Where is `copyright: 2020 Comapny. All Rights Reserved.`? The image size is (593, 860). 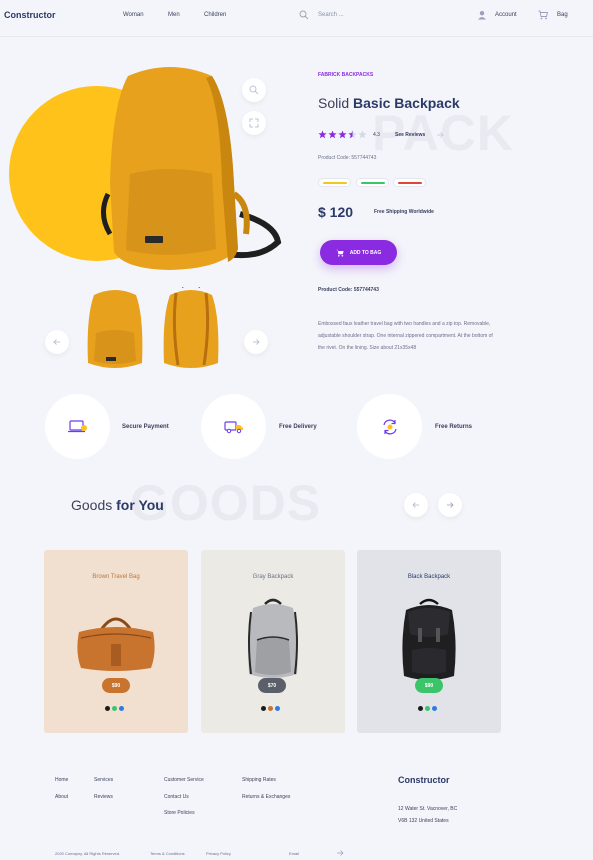
copyright: 2020 Comapny. All Rights Reserved. is located at coordinates (88, 853).